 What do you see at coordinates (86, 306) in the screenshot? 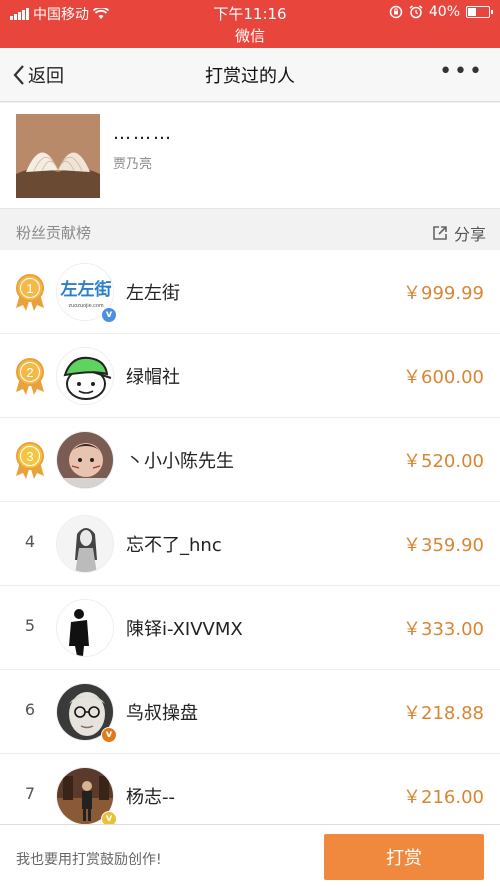
I see `svg-text: zuozuojie.com` at bounding box center [86, 306].